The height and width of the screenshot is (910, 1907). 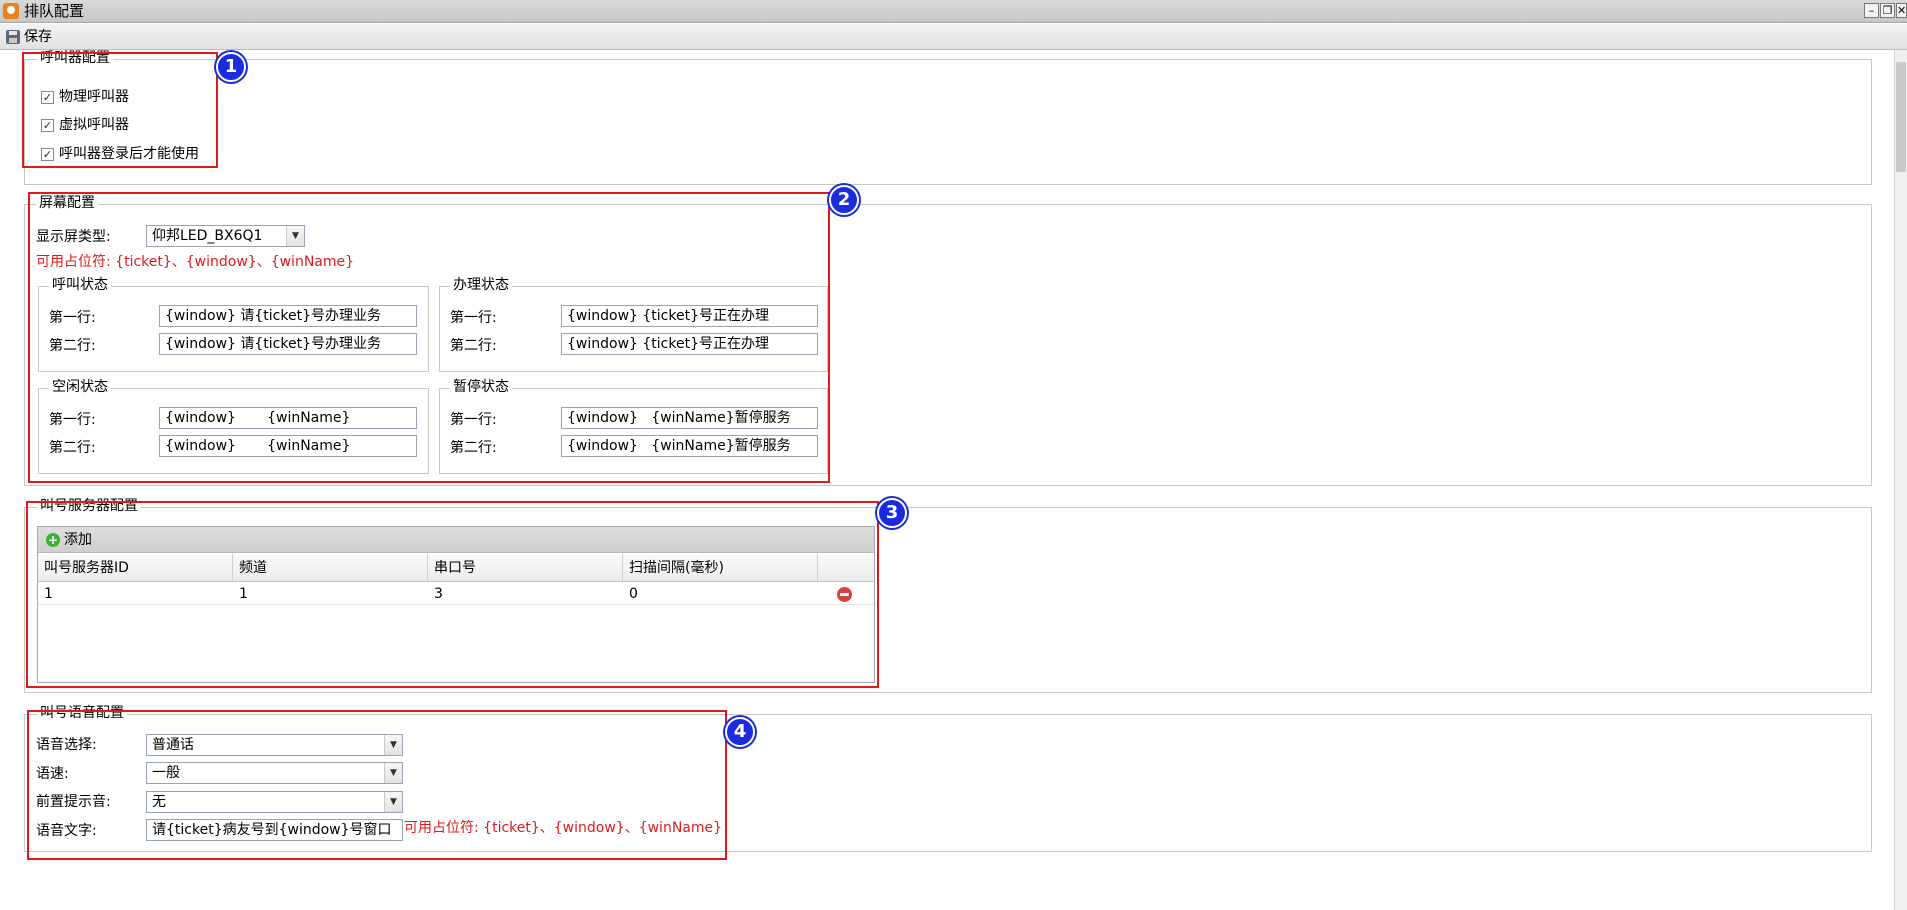 I want to click on cell-port: 3, so click(x=438, y=594).